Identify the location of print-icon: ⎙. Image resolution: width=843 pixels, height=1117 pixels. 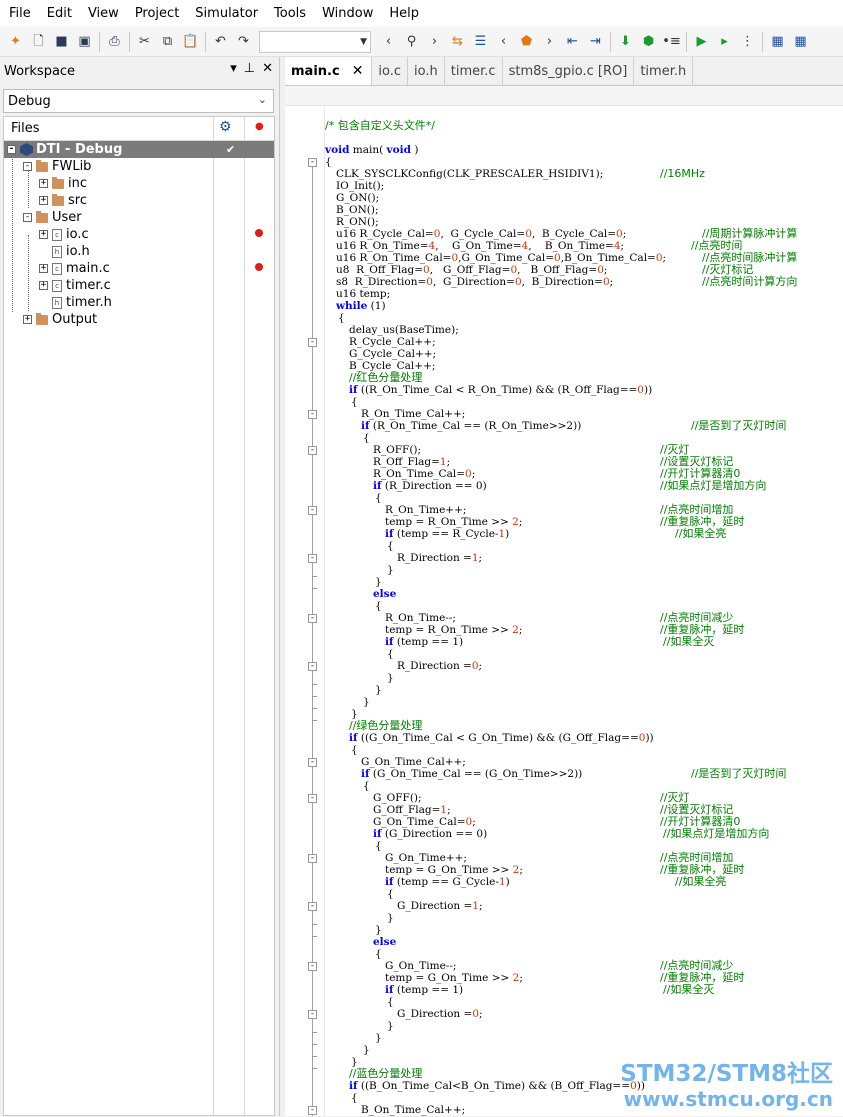
(114, 42).